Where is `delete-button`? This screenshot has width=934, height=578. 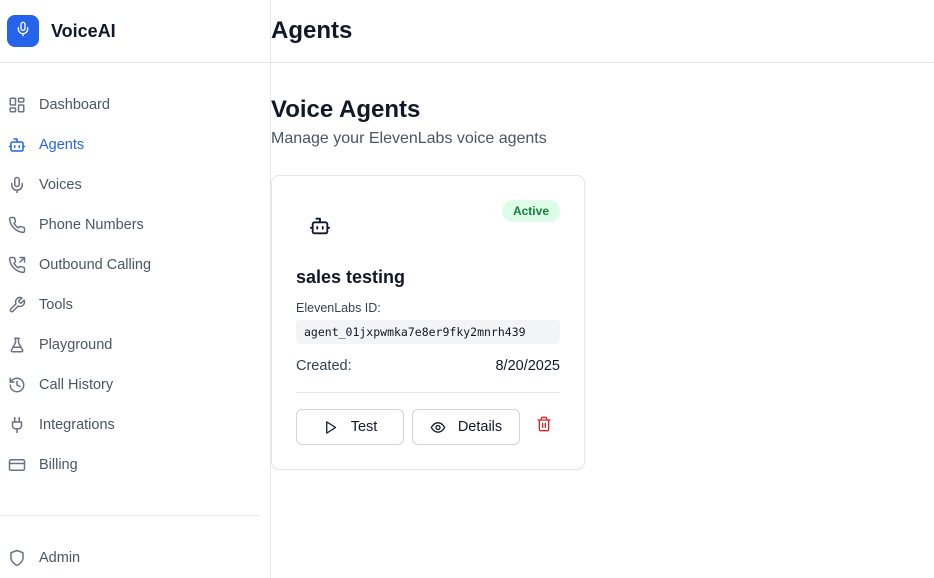 delete-button is located at coordinates (544, 426).